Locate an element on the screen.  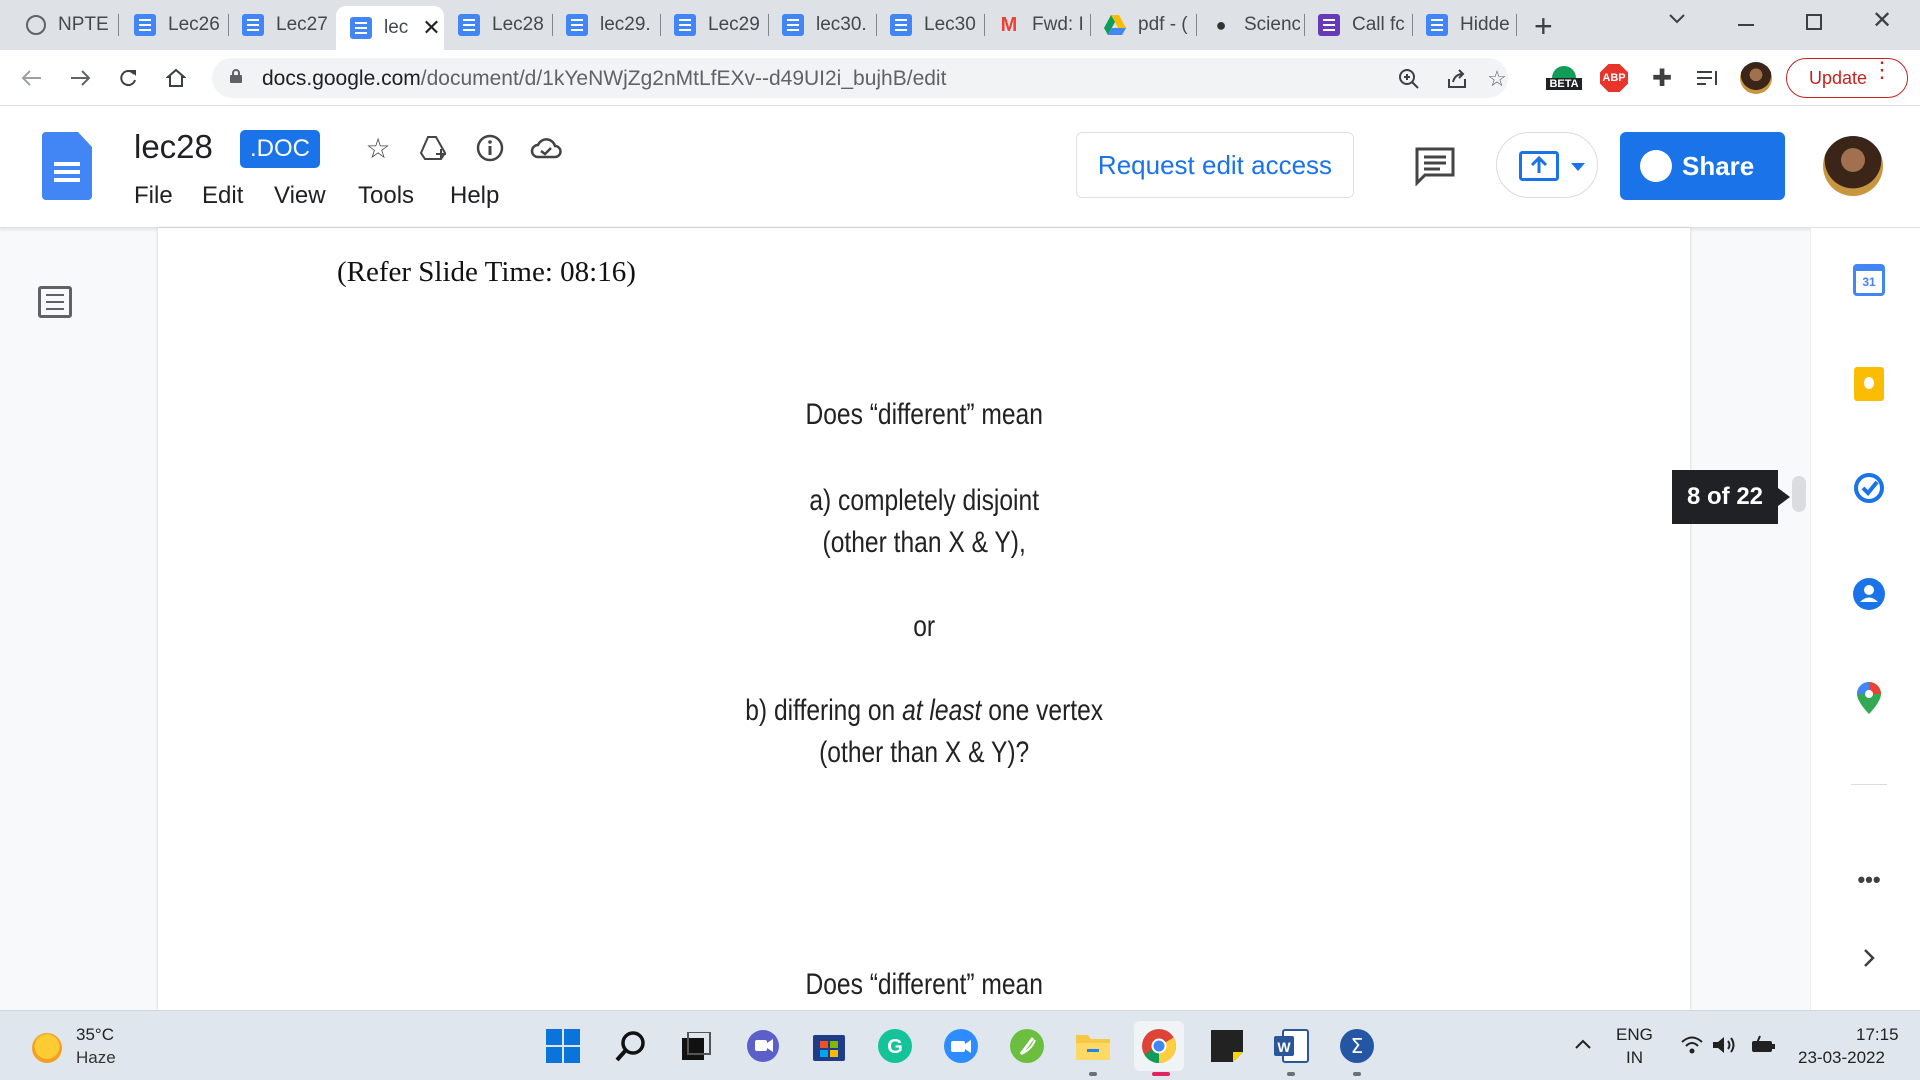
grammarly-icon: G is located at coordinates (895, 1046).